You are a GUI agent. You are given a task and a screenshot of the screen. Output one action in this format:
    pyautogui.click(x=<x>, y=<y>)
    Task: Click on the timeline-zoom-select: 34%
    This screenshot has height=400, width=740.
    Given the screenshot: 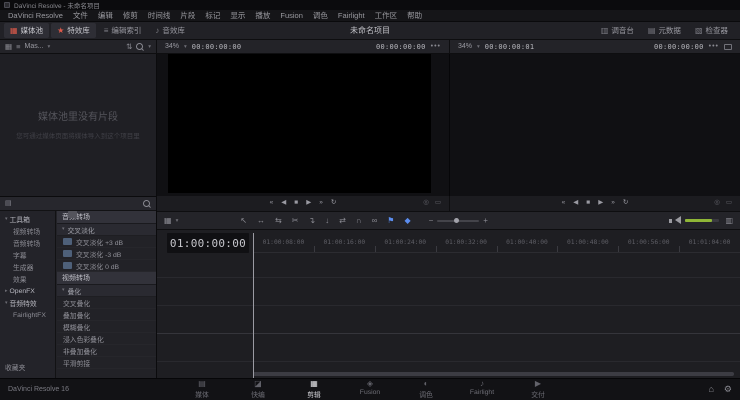 What is the action you would take?
    pyautogui.click(x=465, y=46)
    